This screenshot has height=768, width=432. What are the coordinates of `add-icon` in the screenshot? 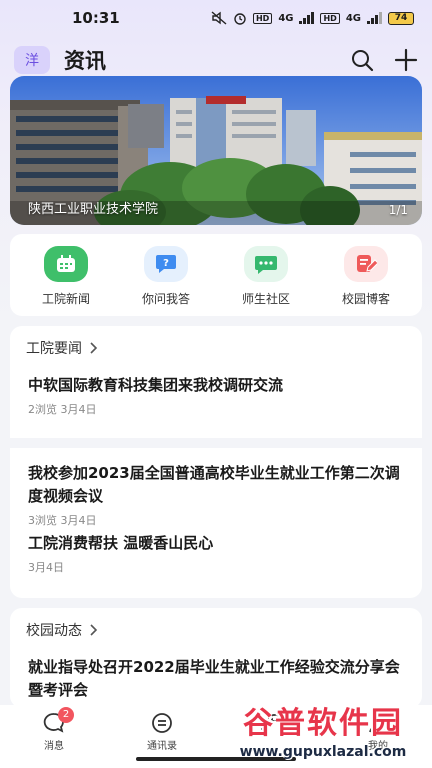 It's located at (406, 60).